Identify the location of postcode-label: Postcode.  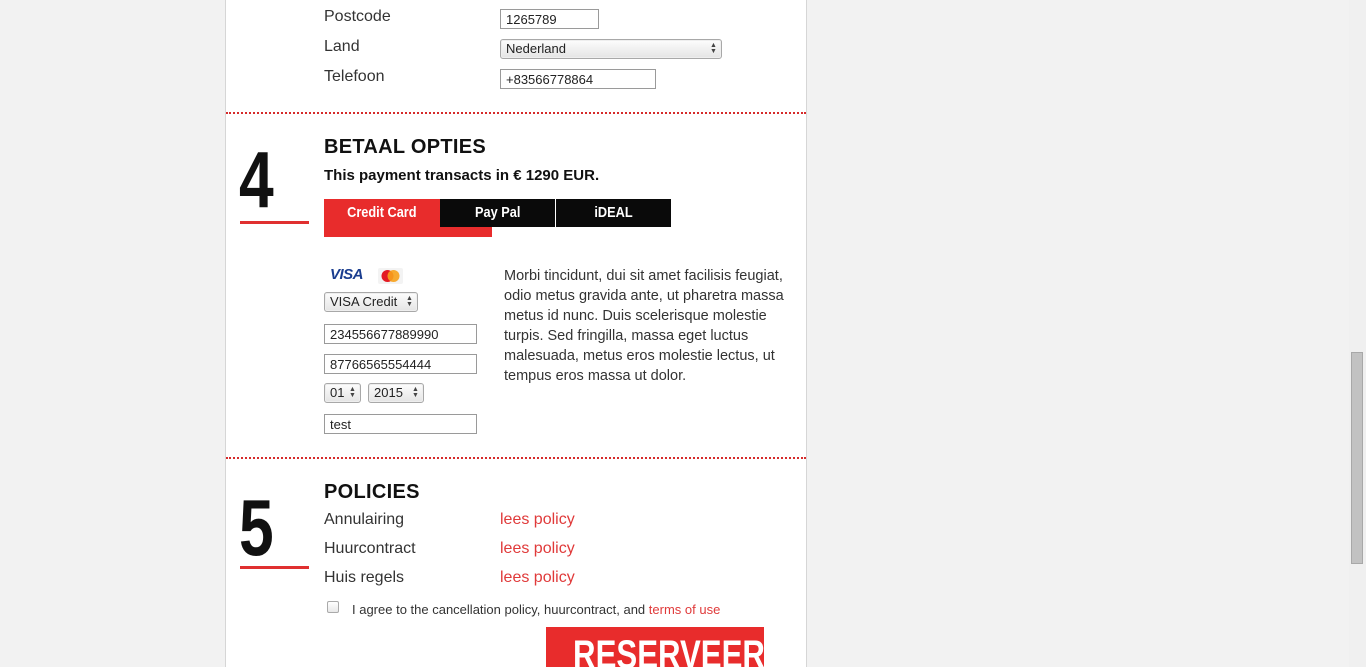
(357, 16).